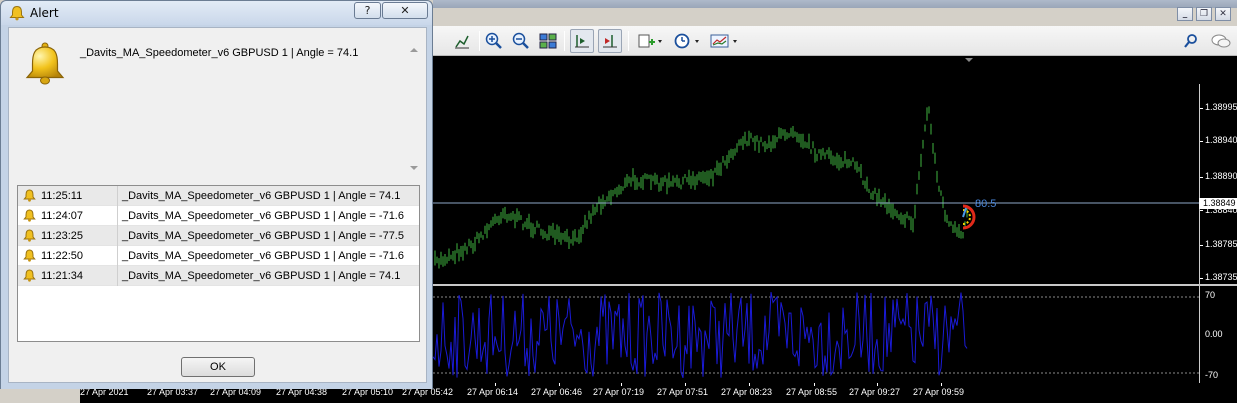 The image size is (1237, 403). Describe the element at coordinates (835, 41) in the screenshot. I see `charts-toolbar` at that location.